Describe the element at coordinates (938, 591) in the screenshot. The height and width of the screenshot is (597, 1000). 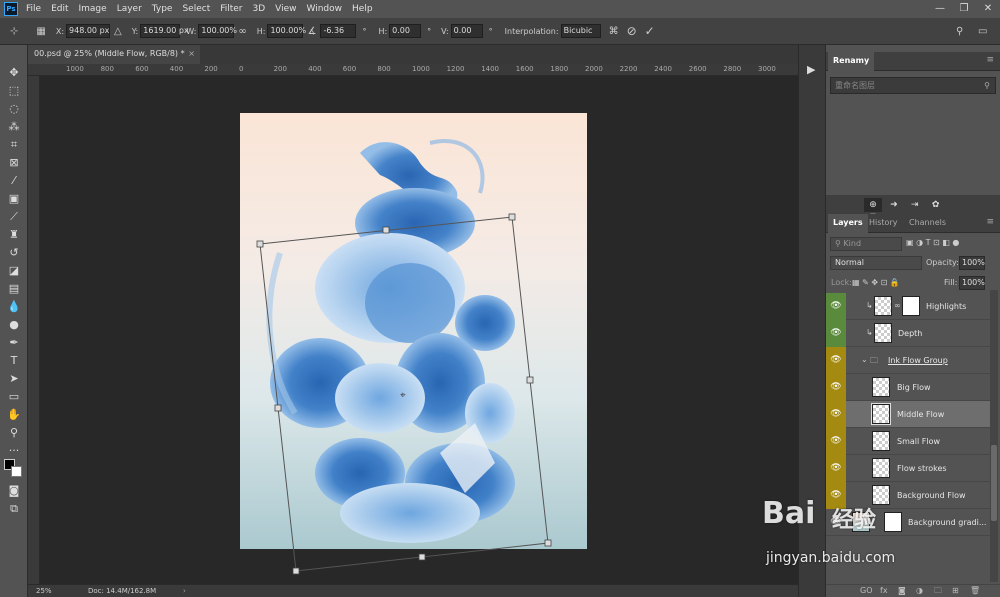
I see `new-group-icon: 🗀` at that location.